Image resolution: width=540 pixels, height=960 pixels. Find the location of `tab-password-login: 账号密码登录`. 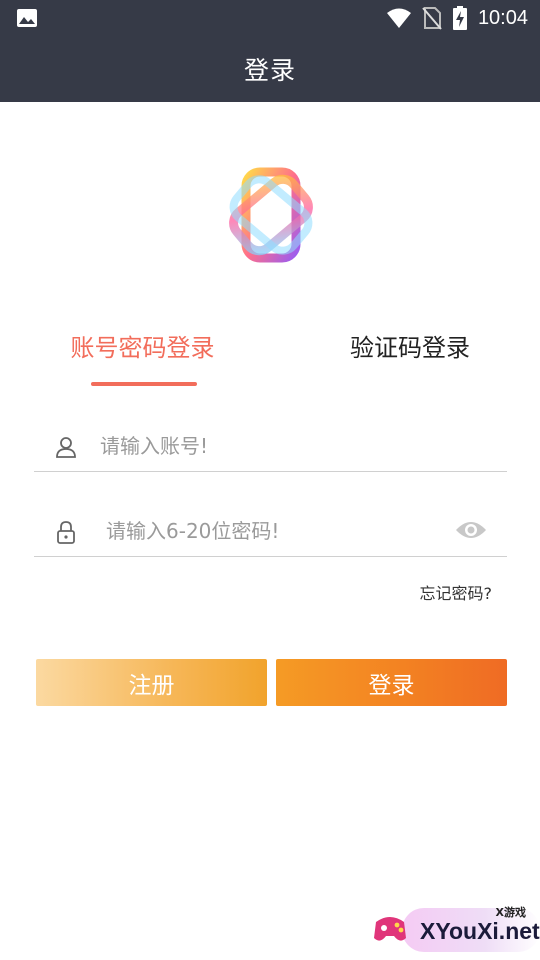

tab-password-login: 账号密码登录 is located at coordinates (142, 348).